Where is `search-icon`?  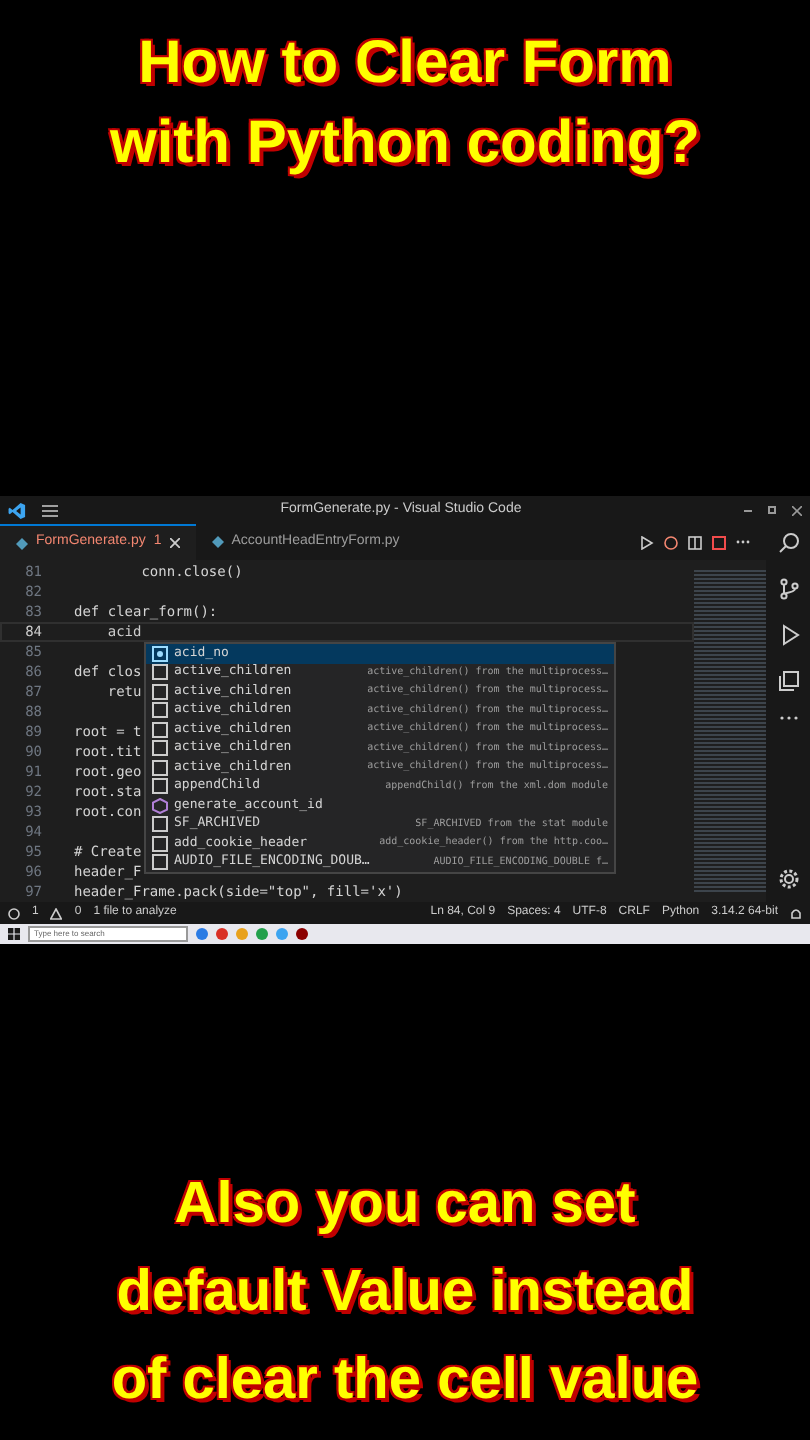
search-icon is located at coordinates (788, 543).